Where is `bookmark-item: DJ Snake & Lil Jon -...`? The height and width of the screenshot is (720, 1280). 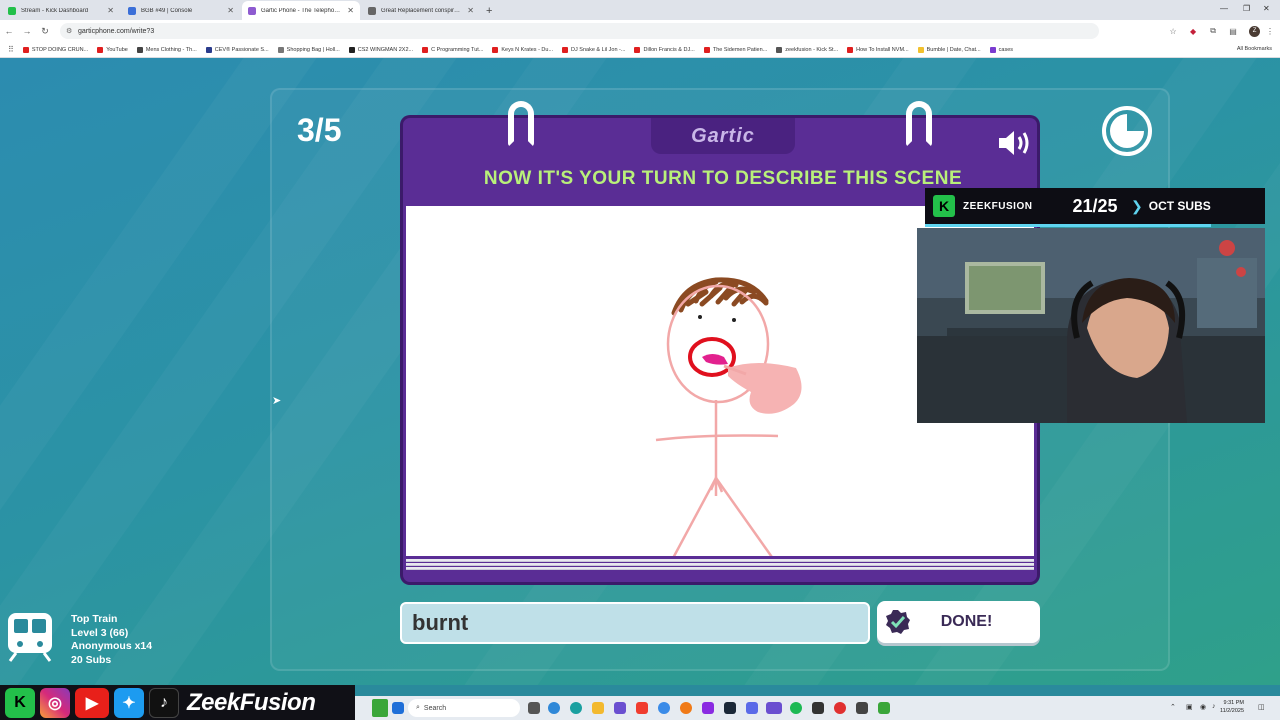 bookmark-item: DJ Snake & Lil Jon -... is located at coordinates (594, 49).